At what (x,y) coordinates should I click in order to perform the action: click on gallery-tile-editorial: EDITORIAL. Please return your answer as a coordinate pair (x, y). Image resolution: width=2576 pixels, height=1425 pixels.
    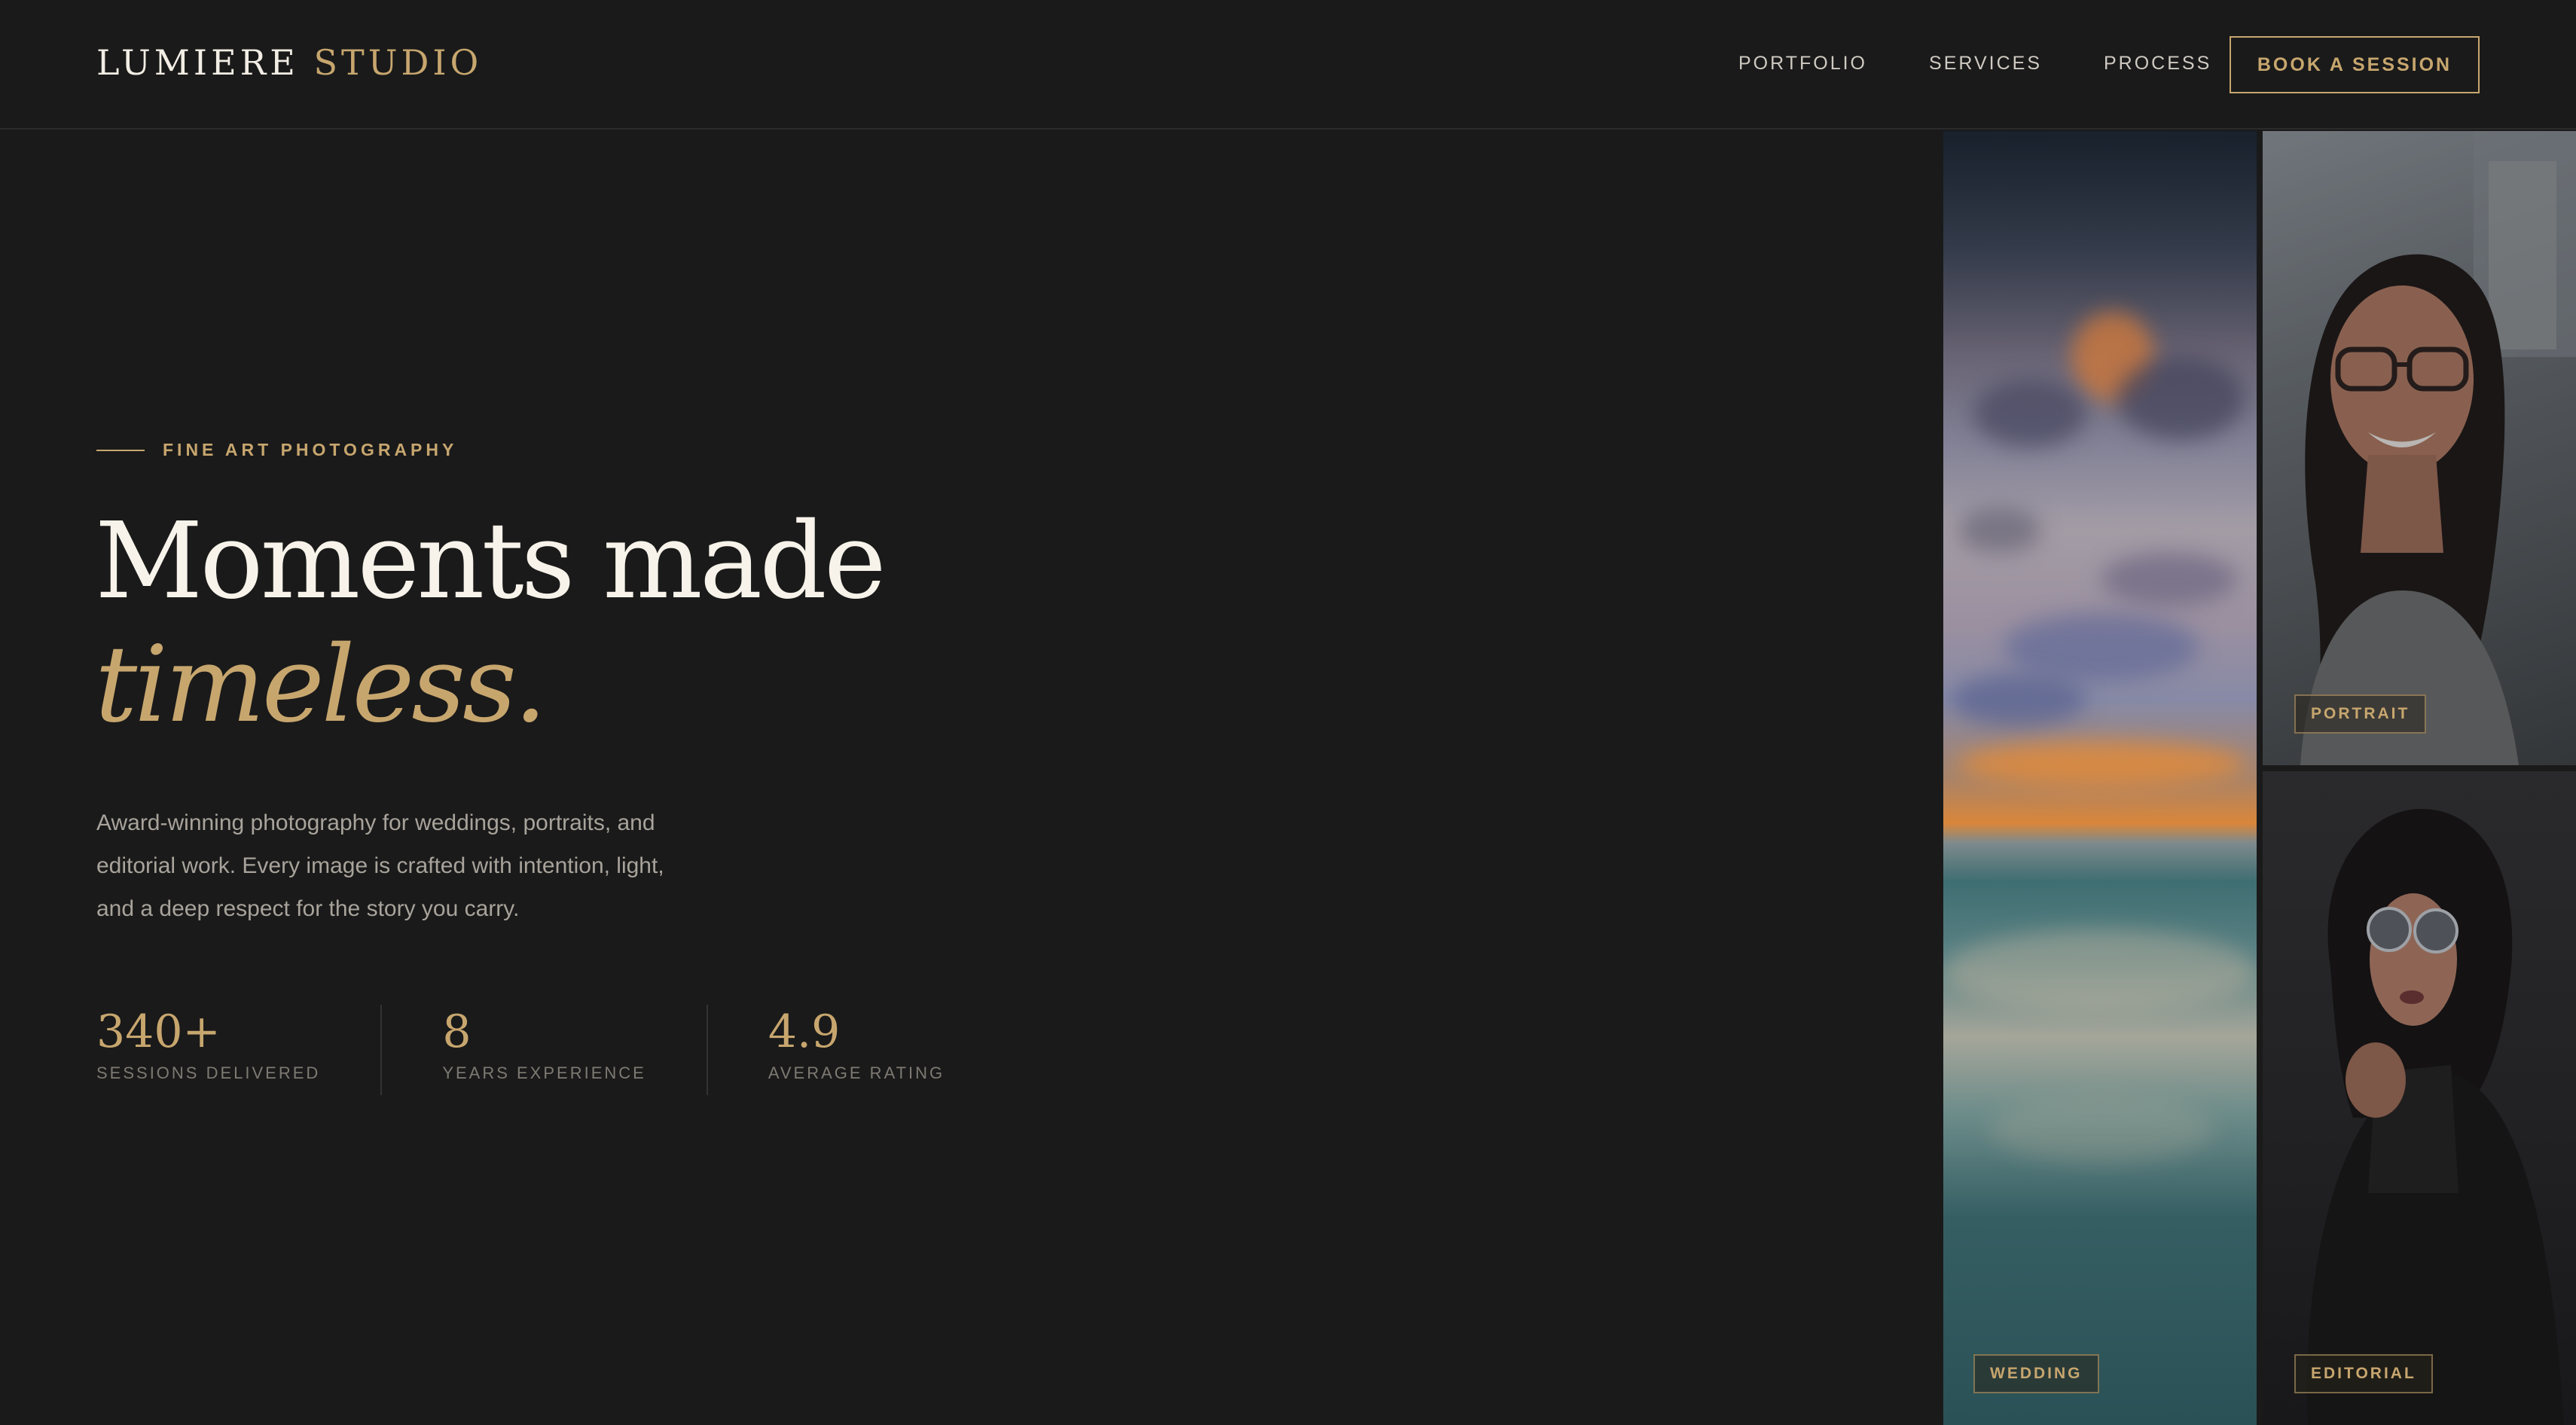
    Looking at the image, I should click on (2420, 1098).